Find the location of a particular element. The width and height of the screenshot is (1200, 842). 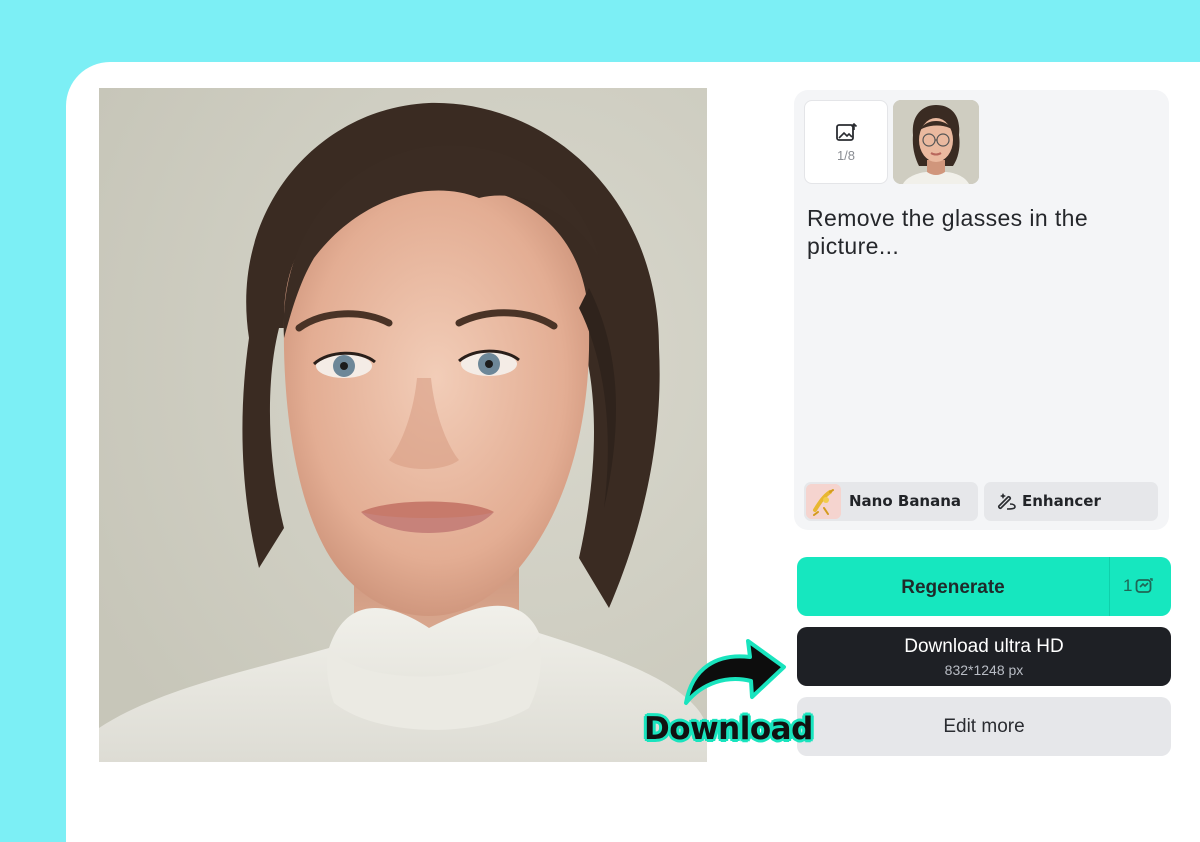

upload-count: 1/8 is located at coordinates (846, 155).